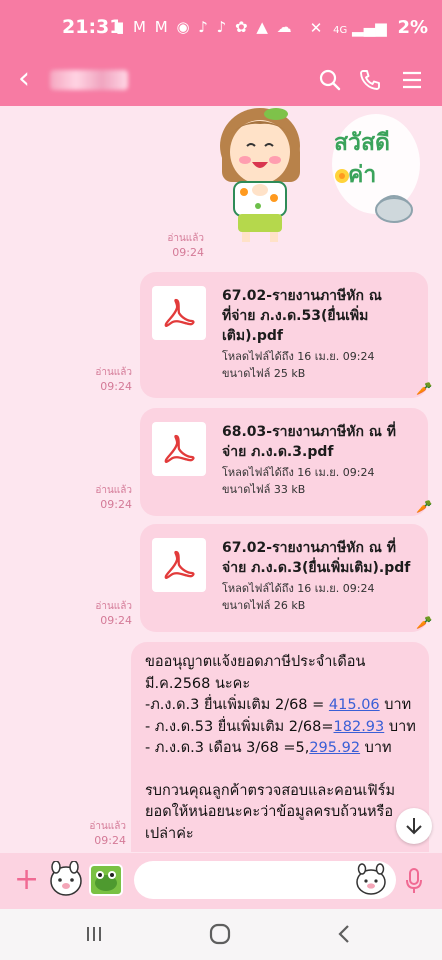 The height and width of the screenshot is (960, 442). What do you see at coordinates (26, 880) in the screenshot?
I see `plus-icon: +` at bounding box center [26, 880].